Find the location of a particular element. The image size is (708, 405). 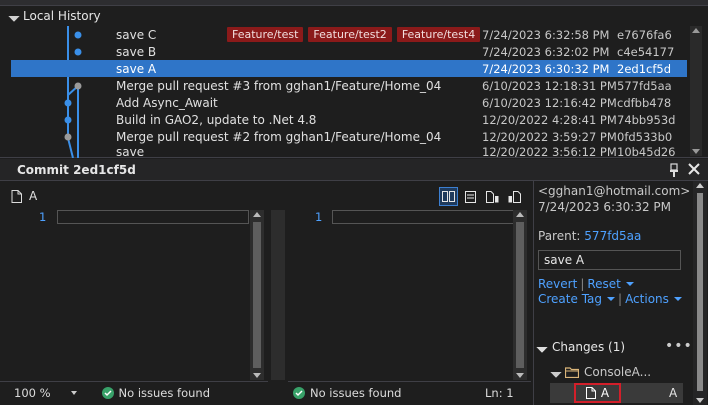

folder-icon is located at coordinates (572, 372).